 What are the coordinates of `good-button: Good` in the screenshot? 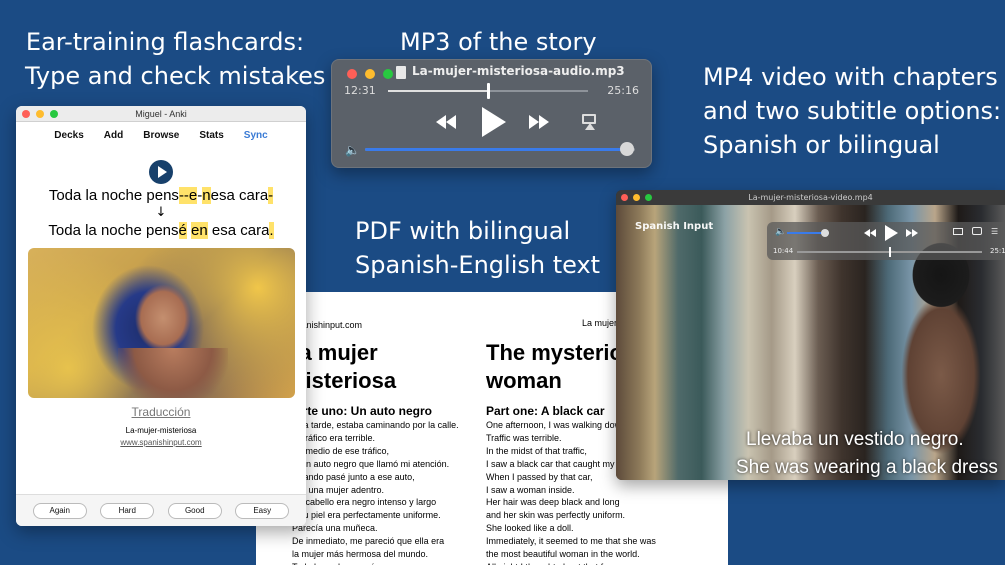 It's located at (194, 510).